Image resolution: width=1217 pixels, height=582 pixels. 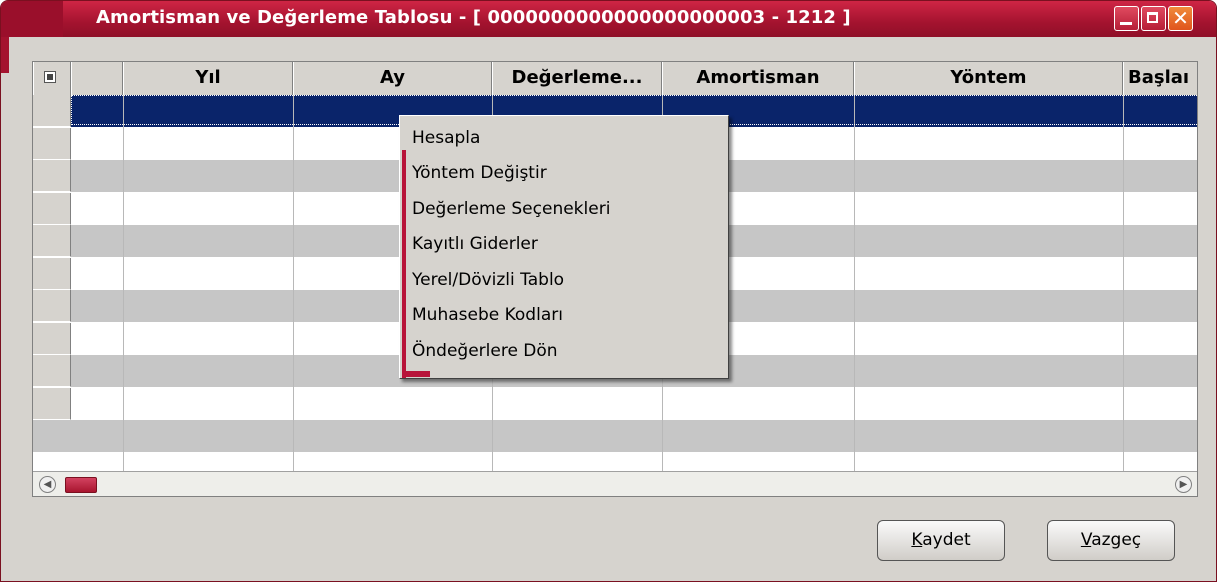 I want to click on horizontal-scrollbar: ◀ ▶, so click(x=615, y=483).